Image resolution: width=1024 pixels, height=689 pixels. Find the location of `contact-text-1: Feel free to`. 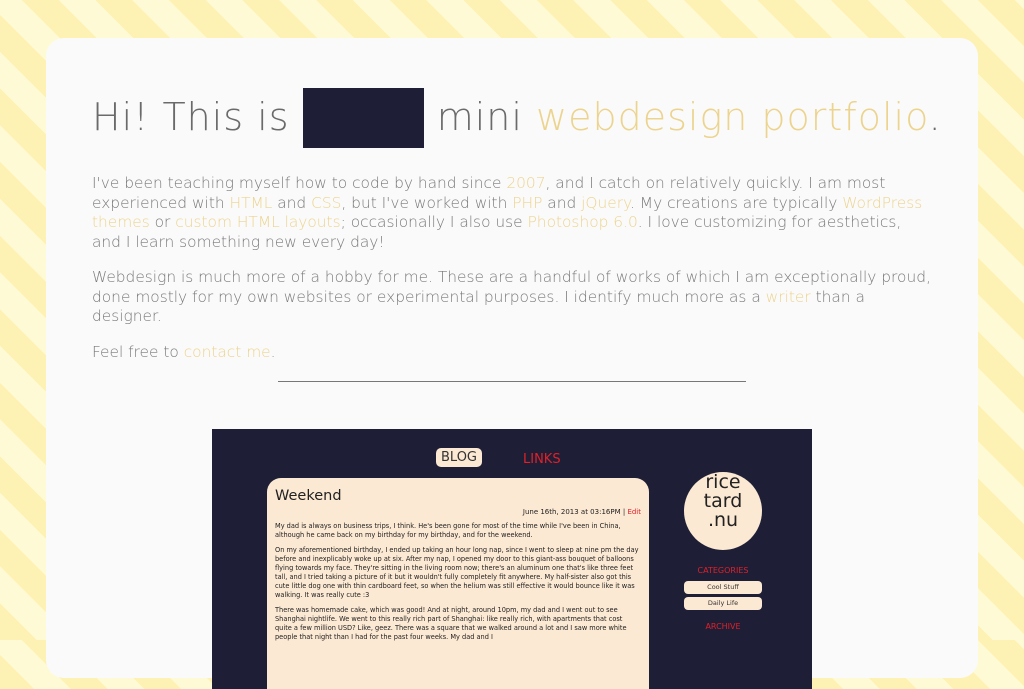

contact-text-1: Feel free to is located at coordinates (138, 351).